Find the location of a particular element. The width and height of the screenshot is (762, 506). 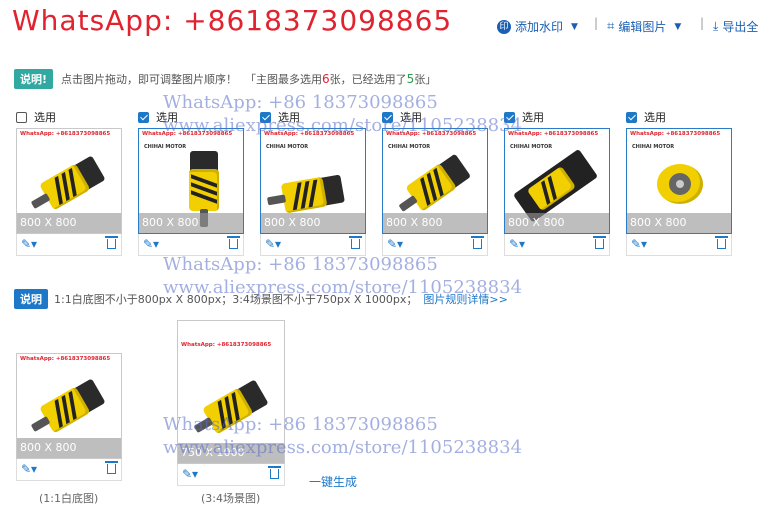

scene-caption: (3:4场景图) is located at coordinates (231, 498).